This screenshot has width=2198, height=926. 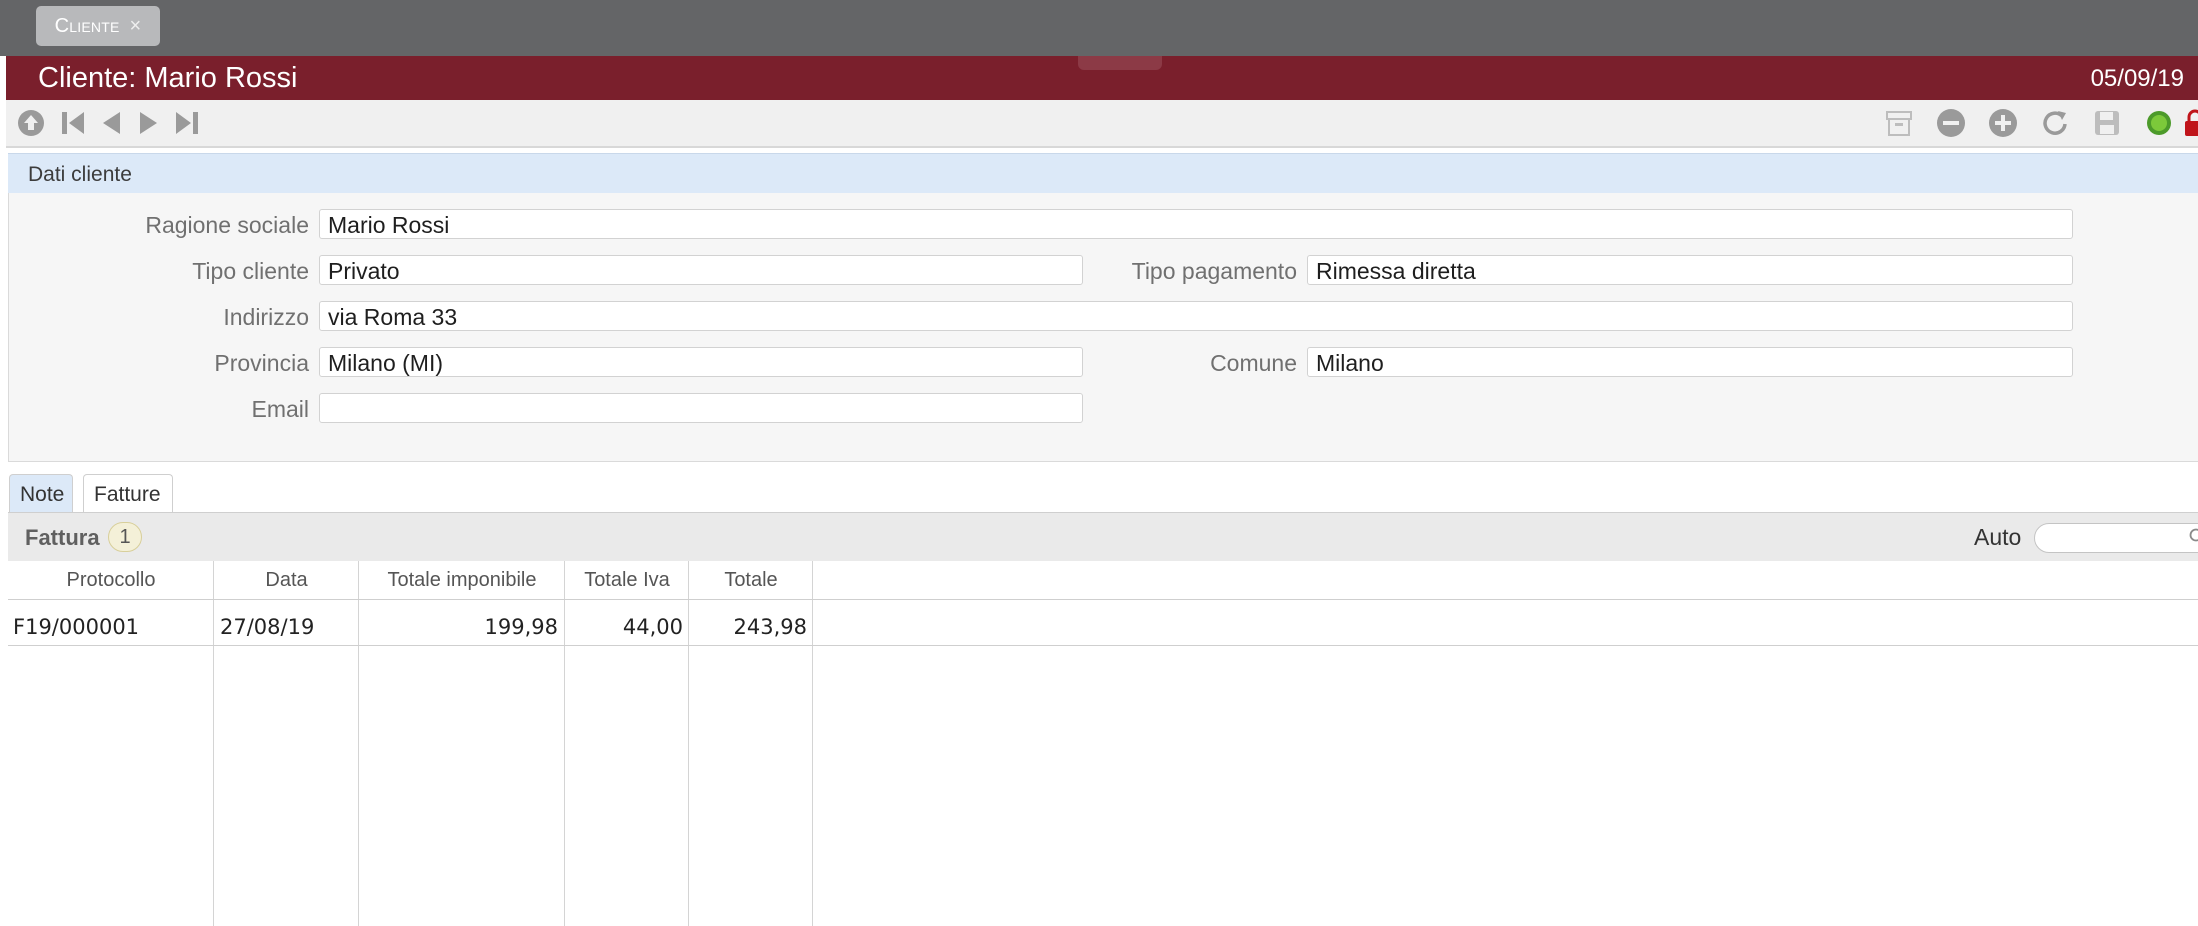 What do you see at coordinates (751, 580) in the screenshot?
I see `header-totale: Totale` at bounding box center [751, 580].